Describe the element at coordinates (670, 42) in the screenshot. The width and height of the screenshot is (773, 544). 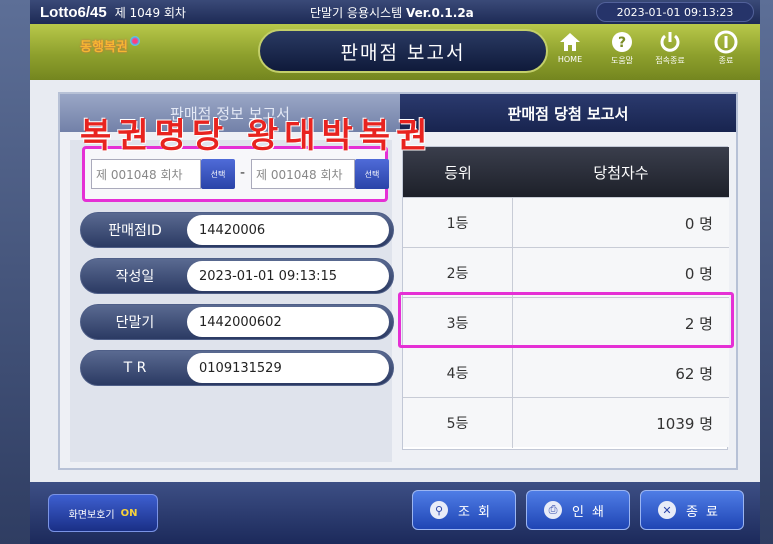
I see `power-icon` at that location.